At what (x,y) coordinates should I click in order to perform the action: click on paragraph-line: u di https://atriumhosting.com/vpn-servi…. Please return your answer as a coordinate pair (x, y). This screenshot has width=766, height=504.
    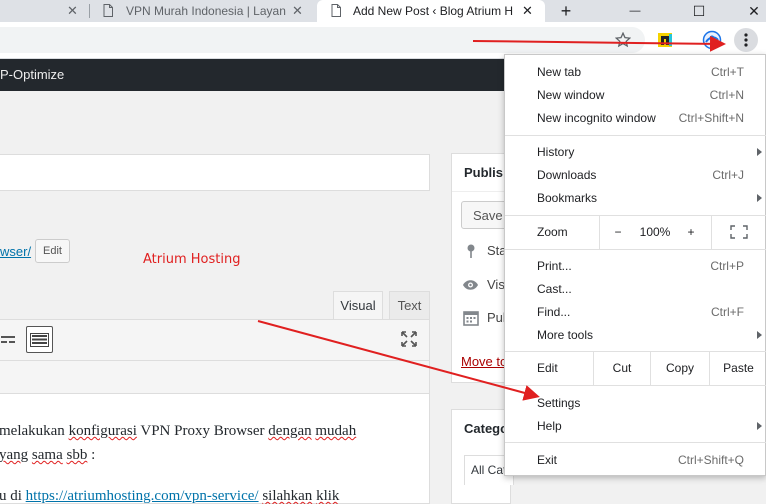
    Looking at the image, I should click on (170, 496).